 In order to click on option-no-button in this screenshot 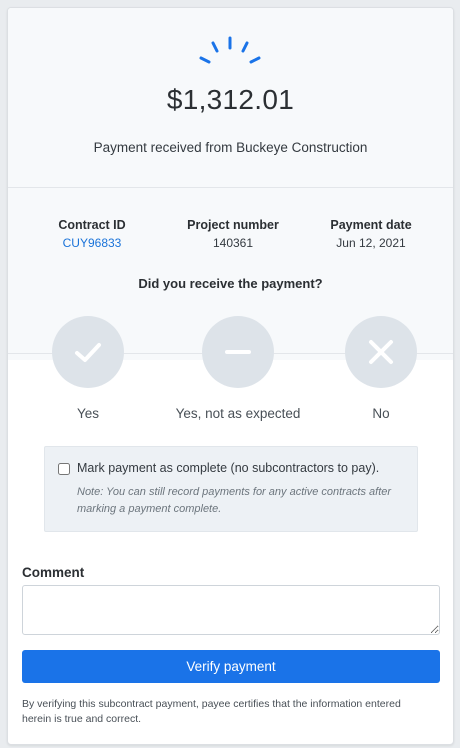, I will do `click(381, 352)`.